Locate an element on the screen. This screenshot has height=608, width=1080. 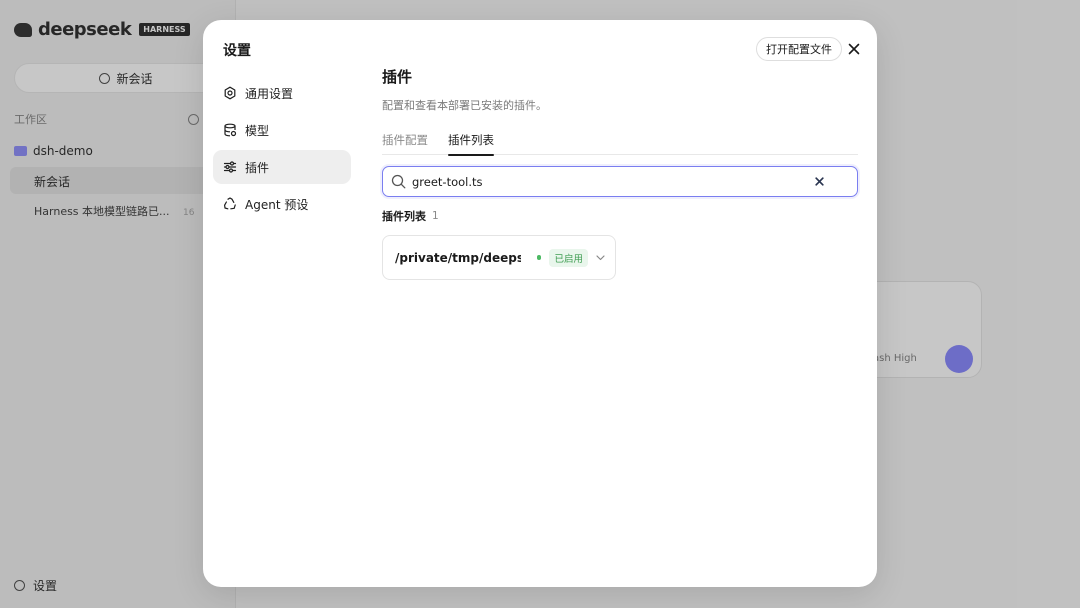
expand-toggle is located at coordinates (600, 257).